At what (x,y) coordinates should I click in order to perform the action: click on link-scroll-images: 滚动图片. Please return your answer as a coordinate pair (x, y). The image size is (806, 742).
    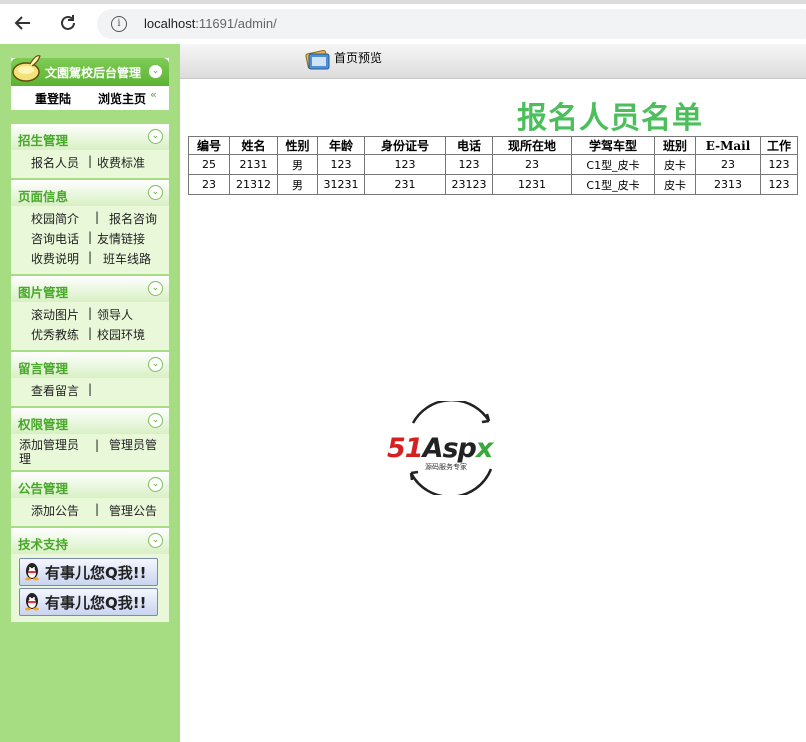
    Looking at the image, I should click on (55, 314).